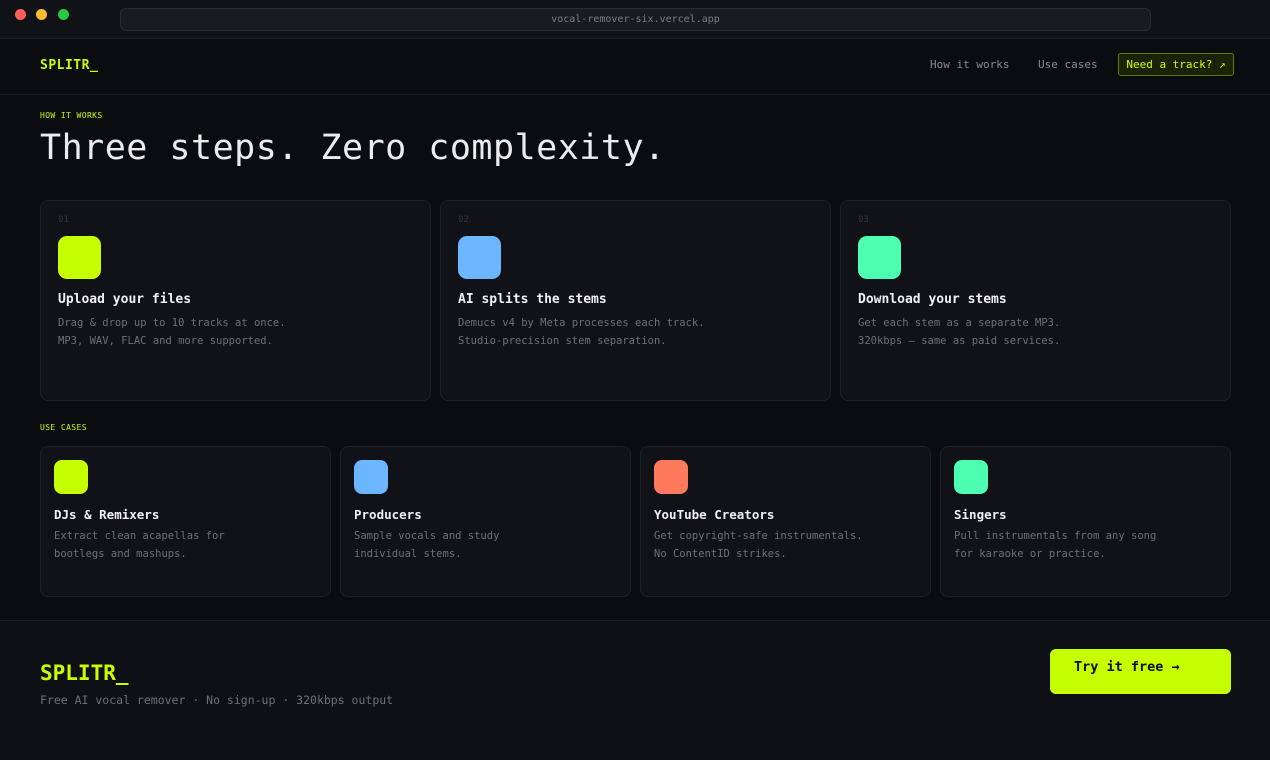 The height and width of the screenshot is (760, 1270). I want to click on producers-icon, so click(371, 477).